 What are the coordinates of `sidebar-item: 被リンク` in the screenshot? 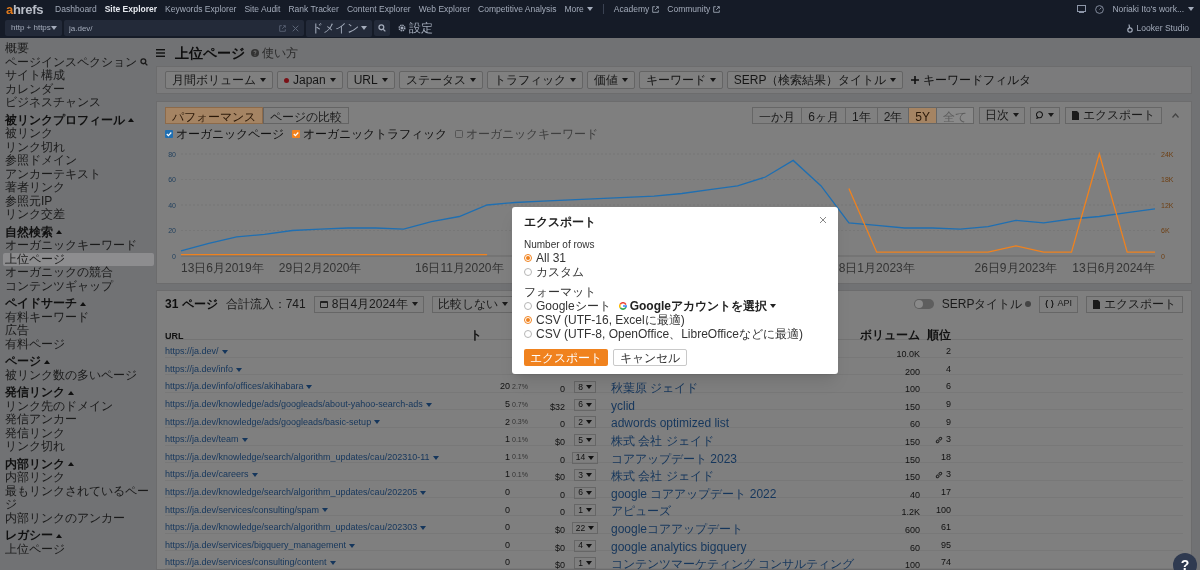 It's located at (78, 134).